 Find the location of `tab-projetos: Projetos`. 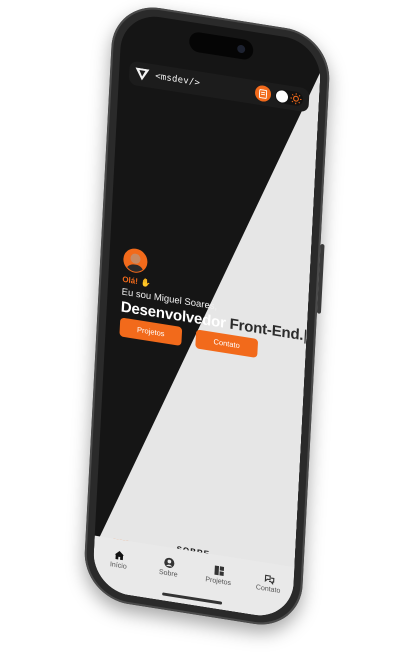

tab-projetos: Projetos is located at coordinates (218, 575).